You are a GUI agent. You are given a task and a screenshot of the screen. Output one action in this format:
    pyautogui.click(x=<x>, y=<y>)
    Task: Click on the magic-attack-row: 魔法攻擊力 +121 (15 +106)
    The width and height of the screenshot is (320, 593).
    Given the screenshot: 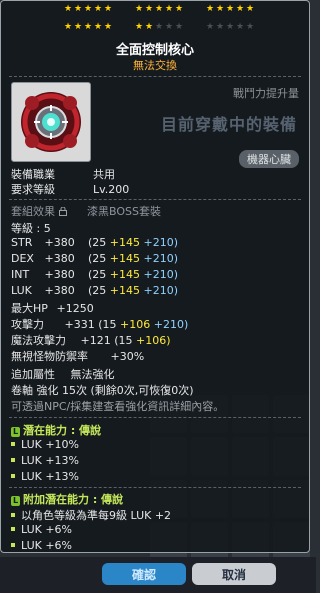 What is the action you would take?
    pyautogui.click(x=91, y=340)
    